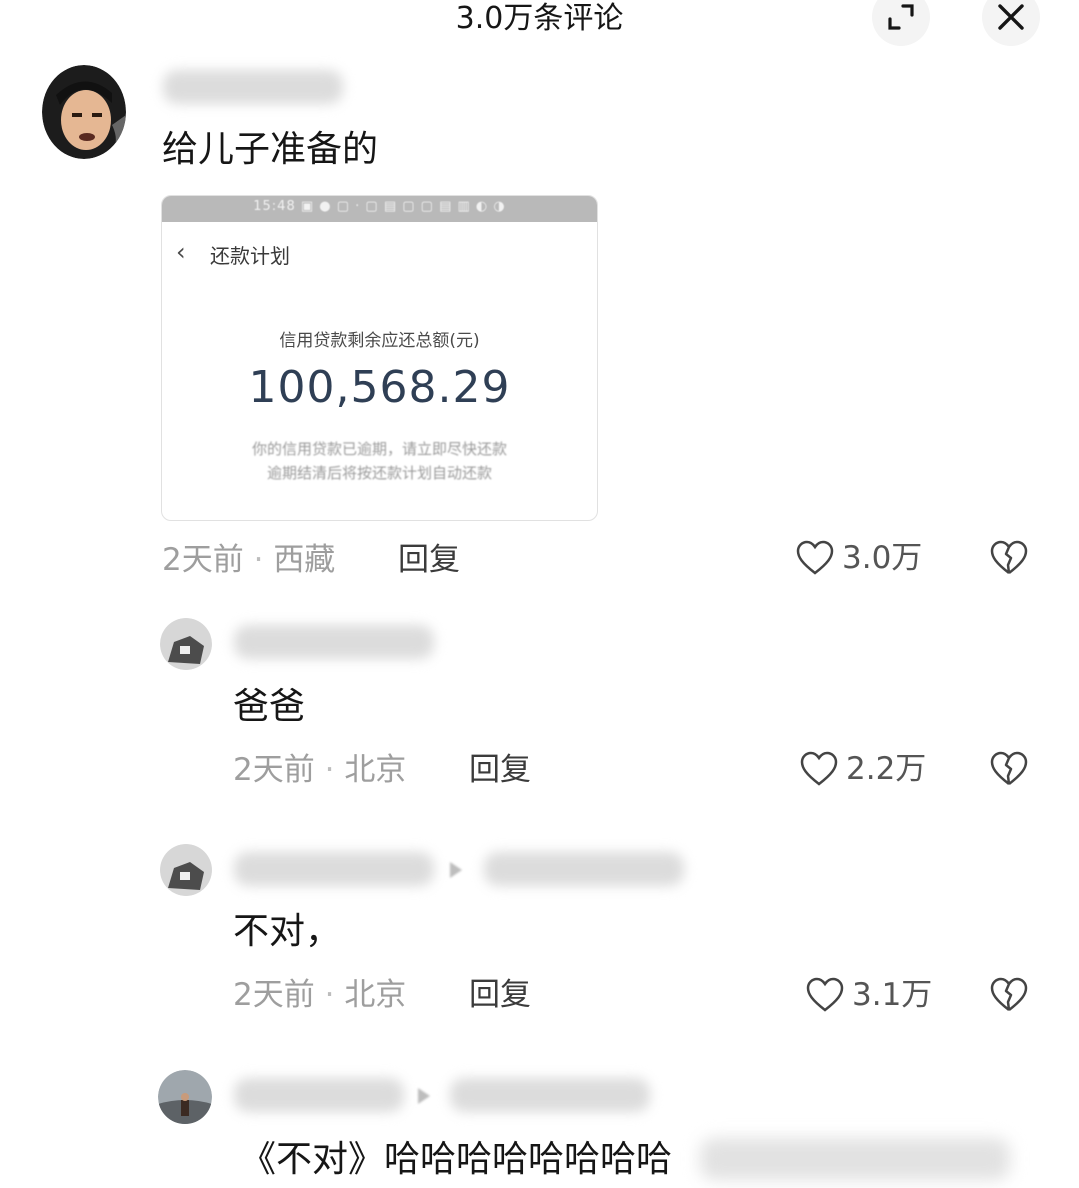 The image size is (1079, 1188). I want to click on comment-meta: 2天前 · 西藏, so click(248, 560).